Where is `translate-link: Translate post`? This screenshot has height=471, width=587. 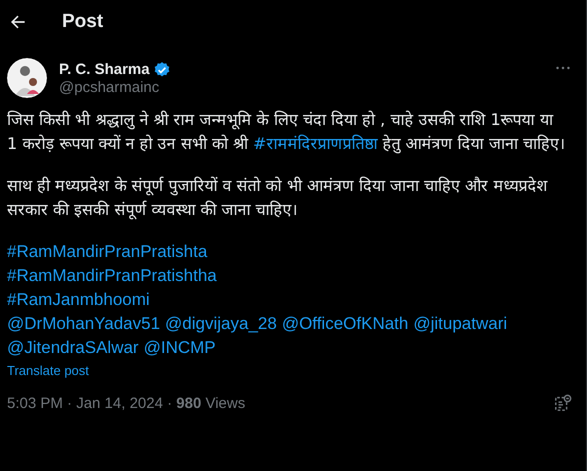 translate-link: Translate post is located at coordinates (292, 370).